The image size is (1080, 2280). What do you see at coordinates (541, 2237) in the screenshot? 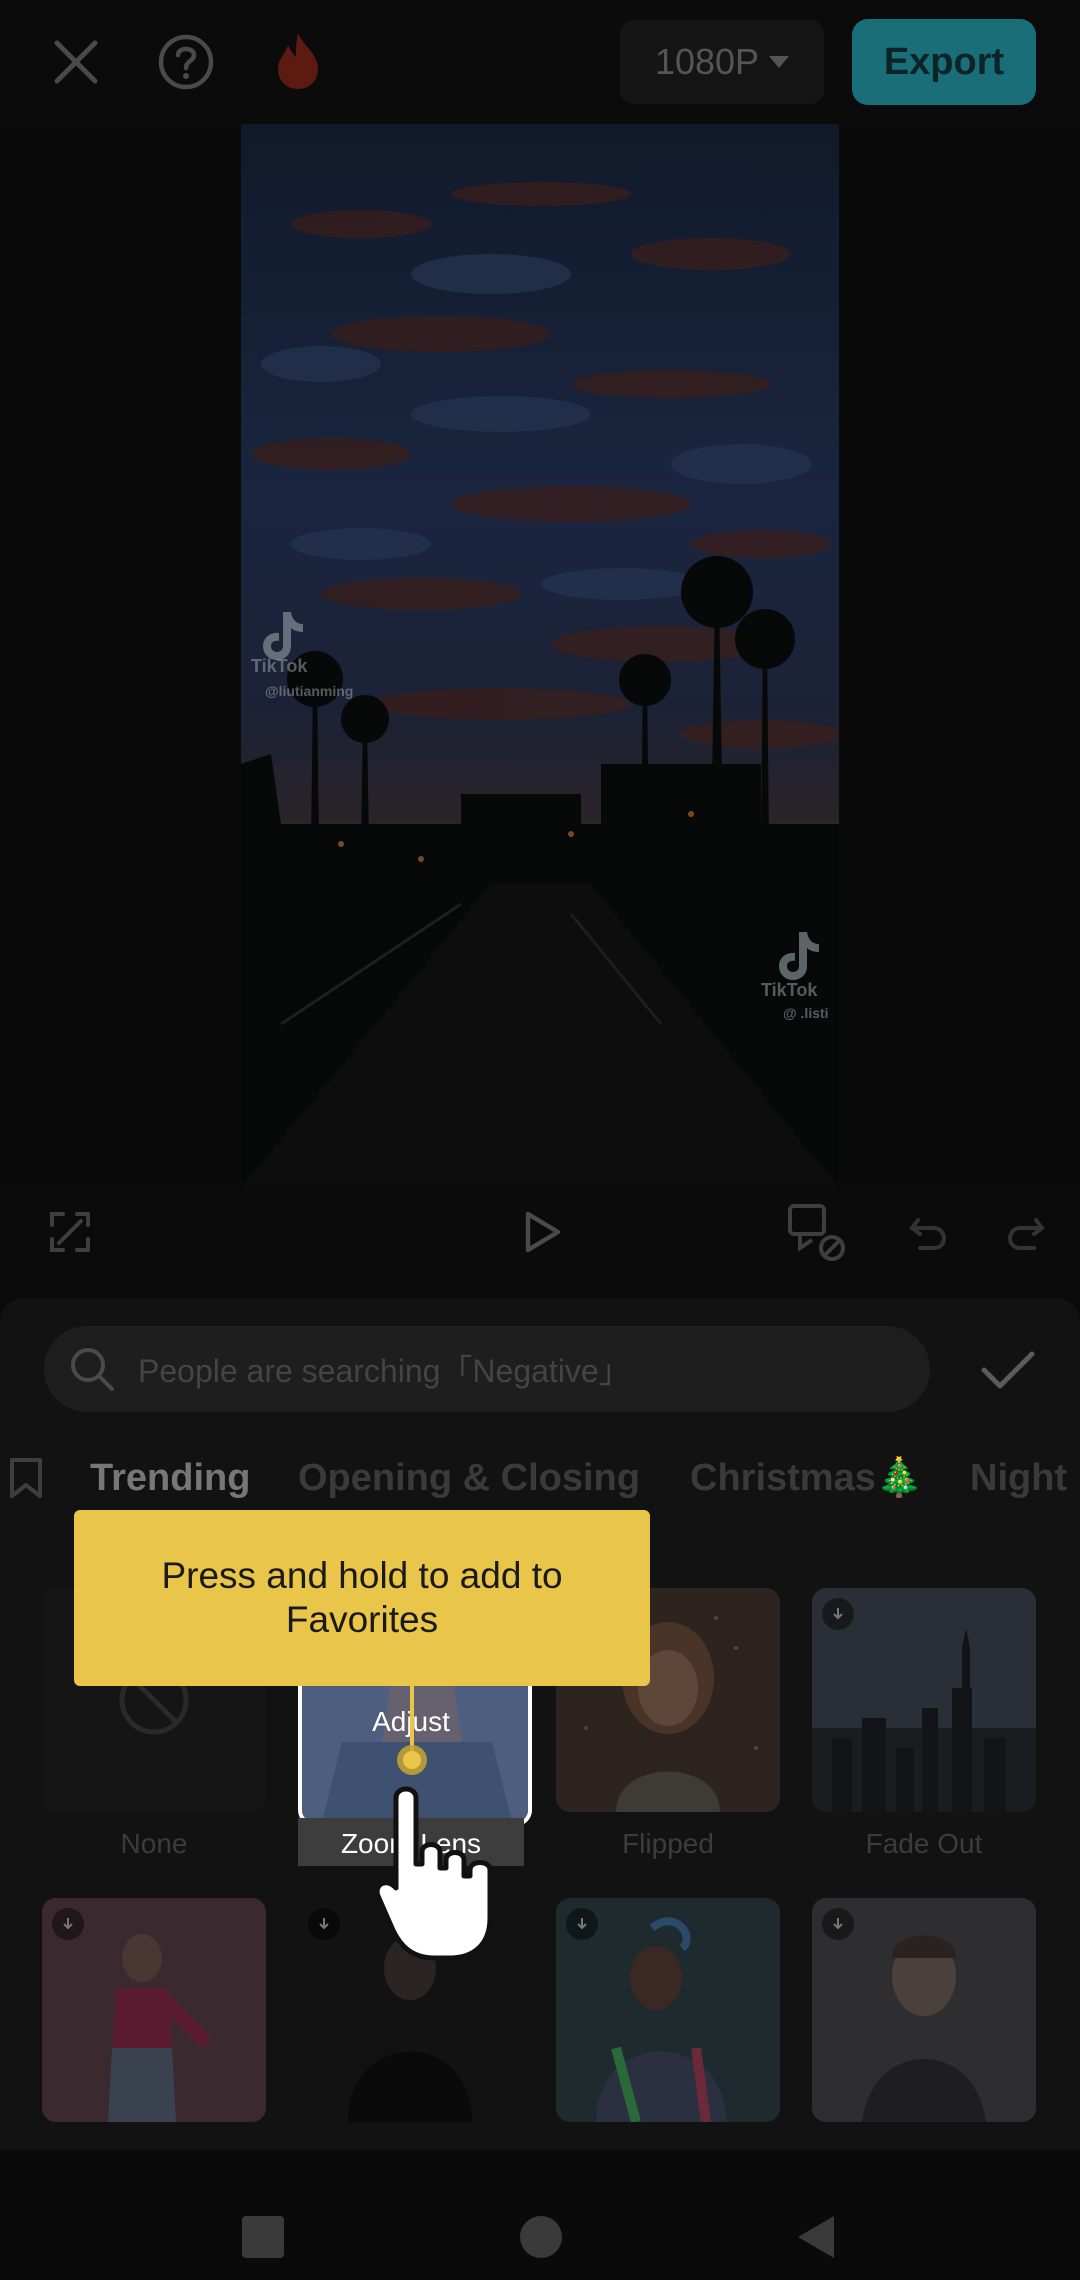
I see `home-icon` at bounding box center [541, 2237].